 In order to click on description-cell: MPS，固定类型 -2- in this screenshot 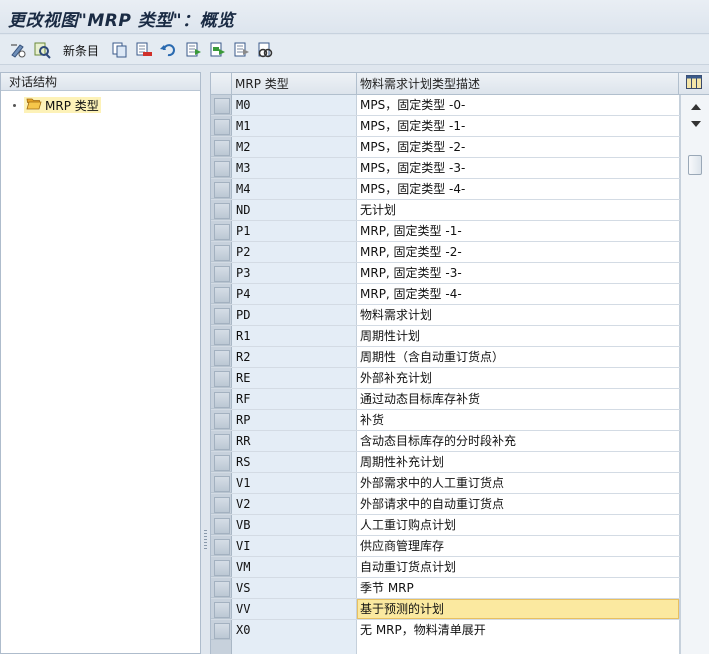, I will do `click(518, 147)`.